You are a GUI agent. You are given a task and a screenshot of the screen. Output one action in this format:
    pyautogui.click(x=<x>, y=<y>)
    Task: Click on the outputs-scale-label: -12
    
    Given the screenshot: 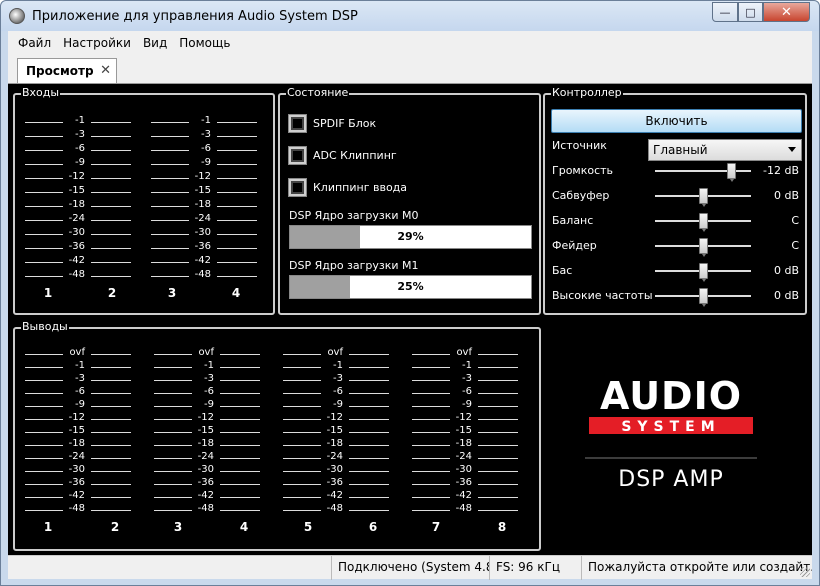 What is the action you would take?
    pyautogui.click(x=205, y=417)
    